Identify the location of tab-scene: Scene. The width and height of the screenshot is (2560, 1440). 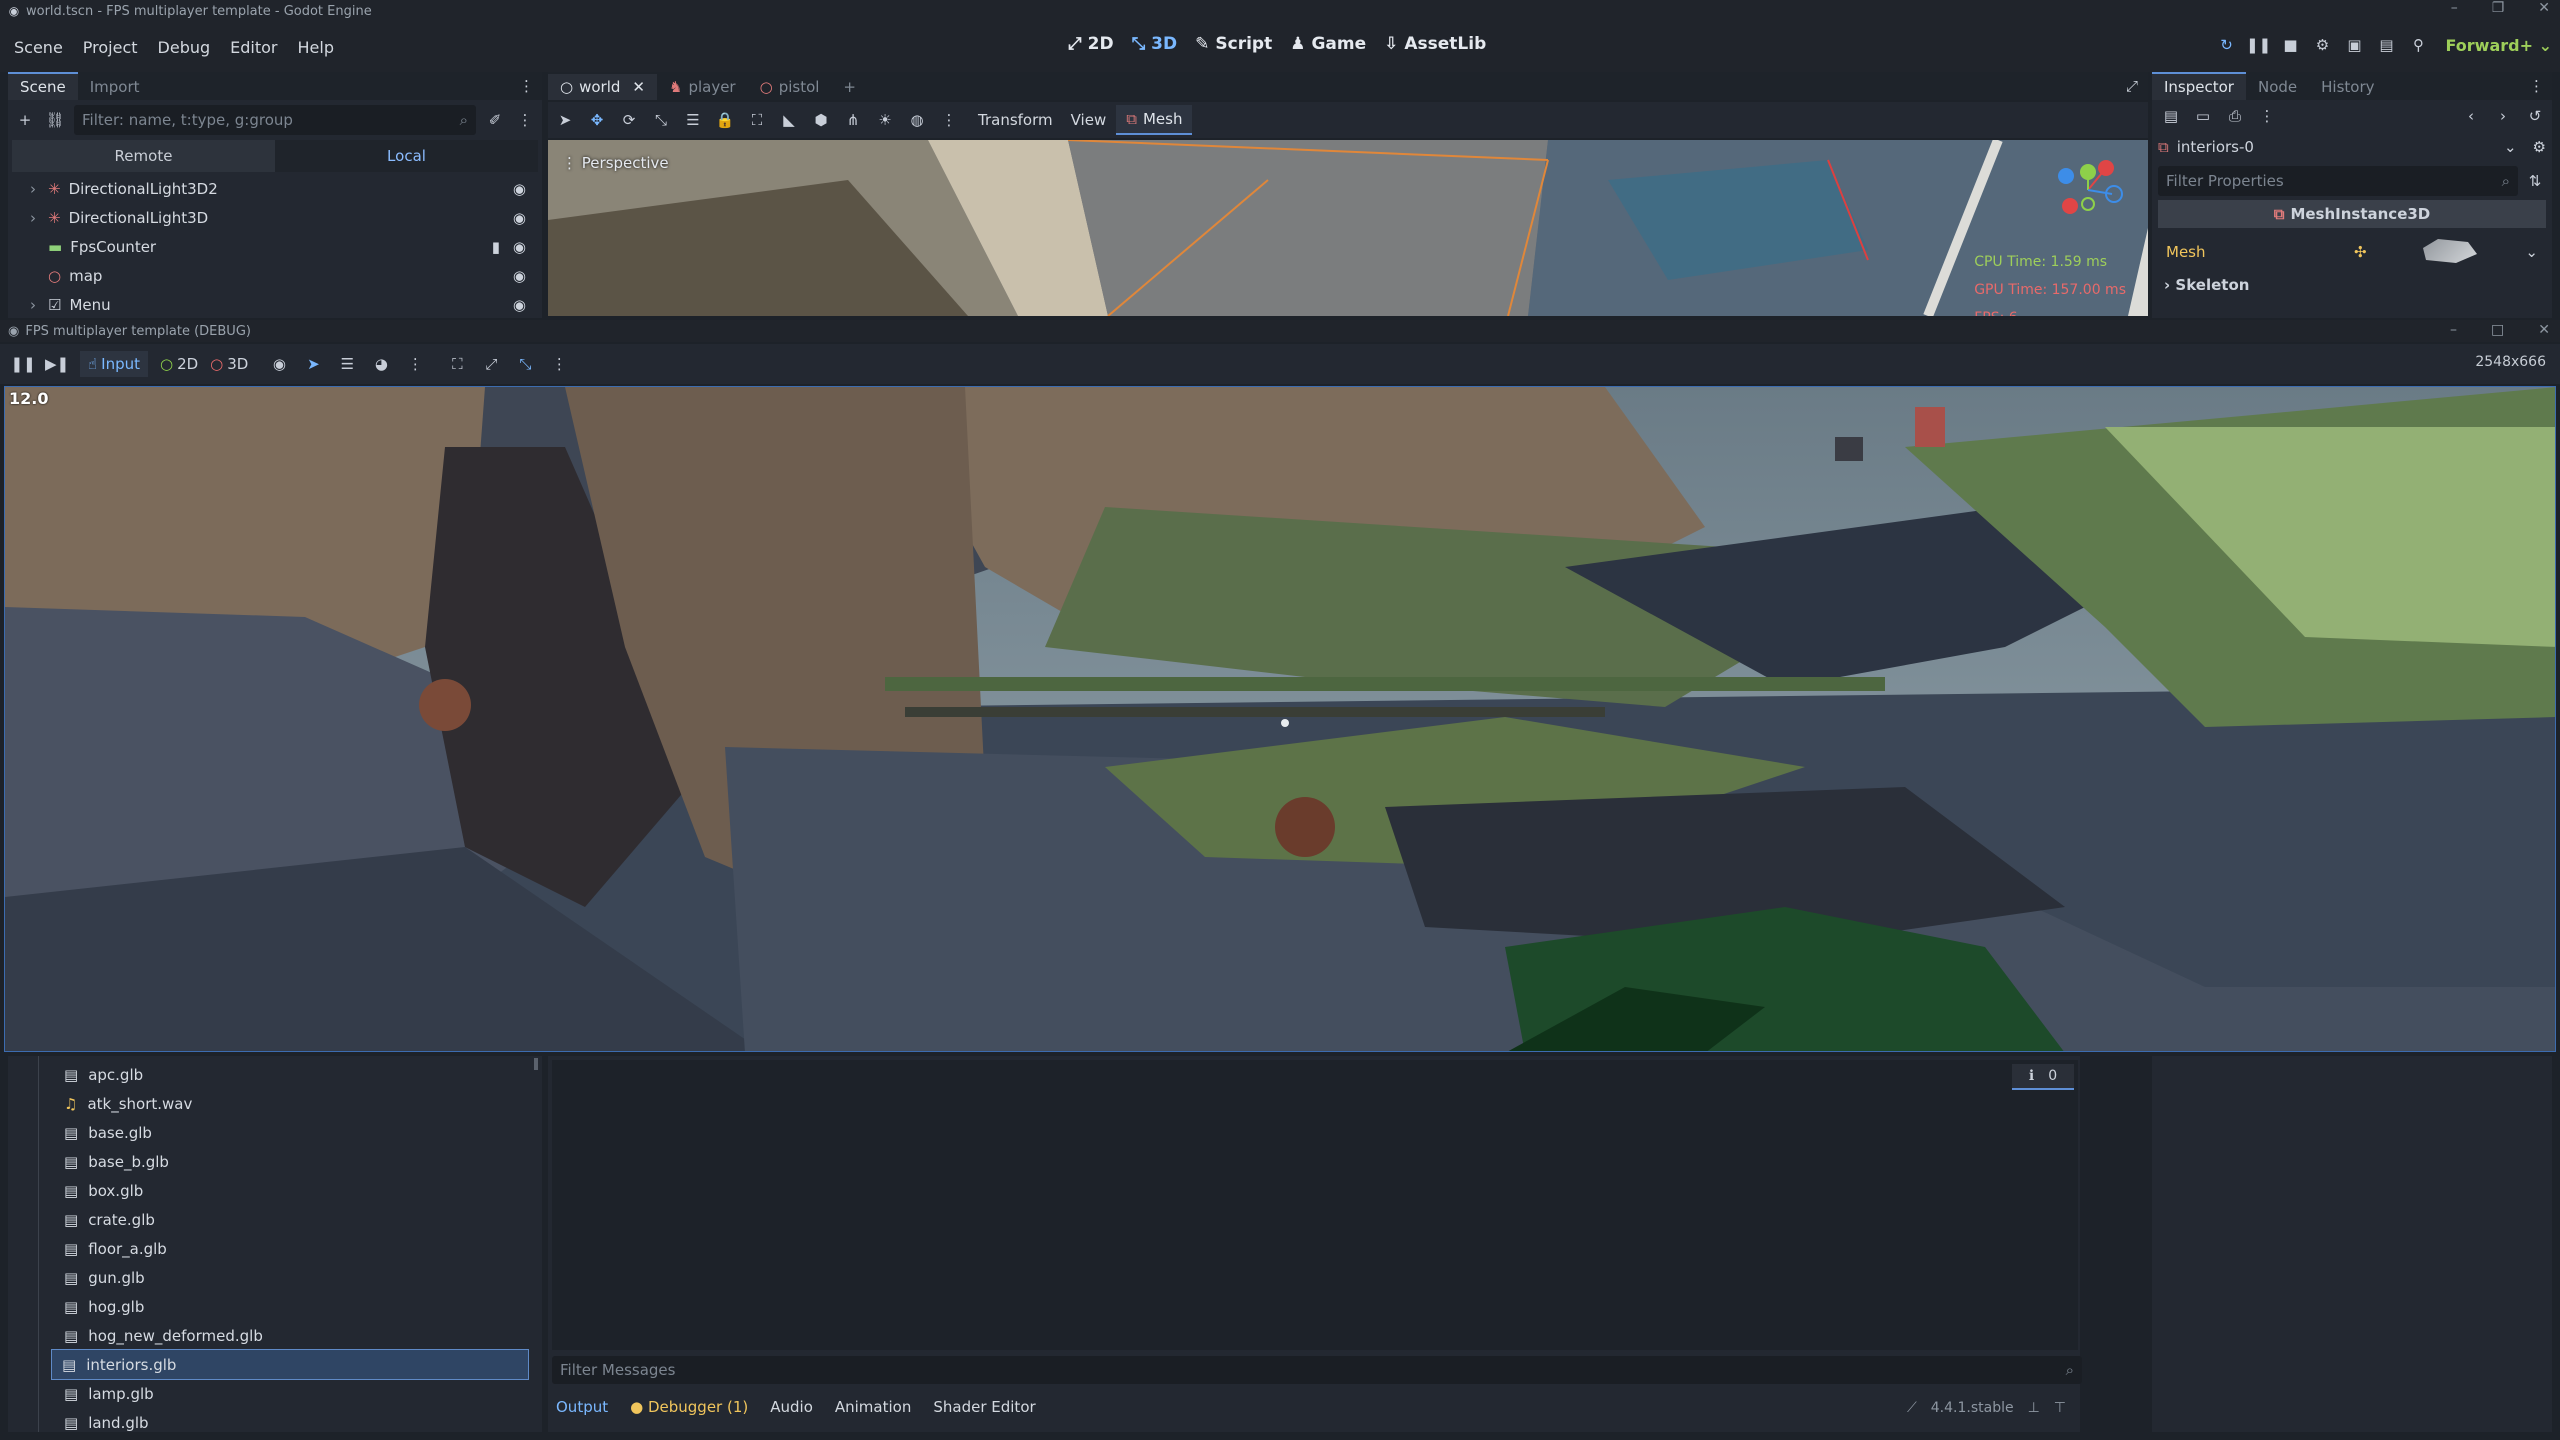
(43, 86).